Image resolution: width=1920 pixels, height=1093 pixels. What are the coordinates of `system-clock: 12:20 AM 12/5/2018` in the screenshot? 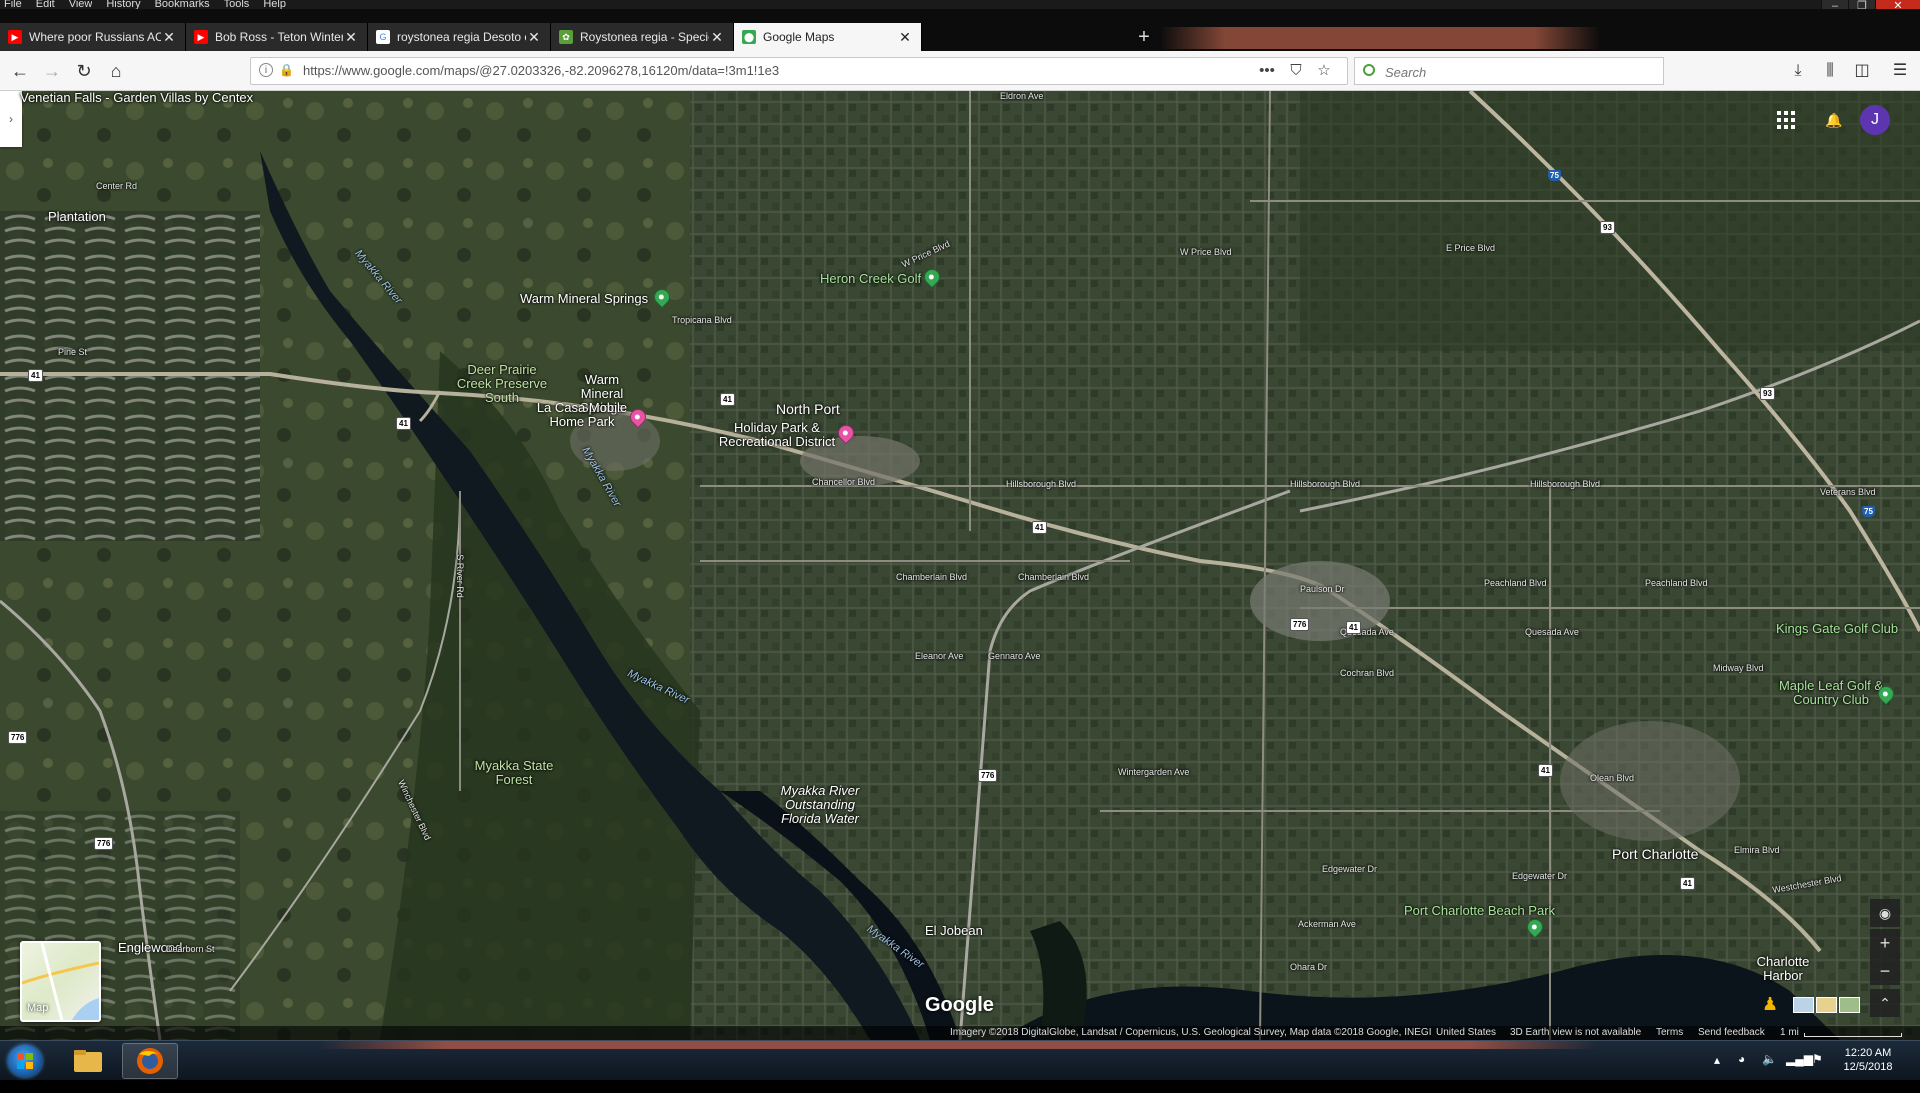 It's located at (1868, 1060).